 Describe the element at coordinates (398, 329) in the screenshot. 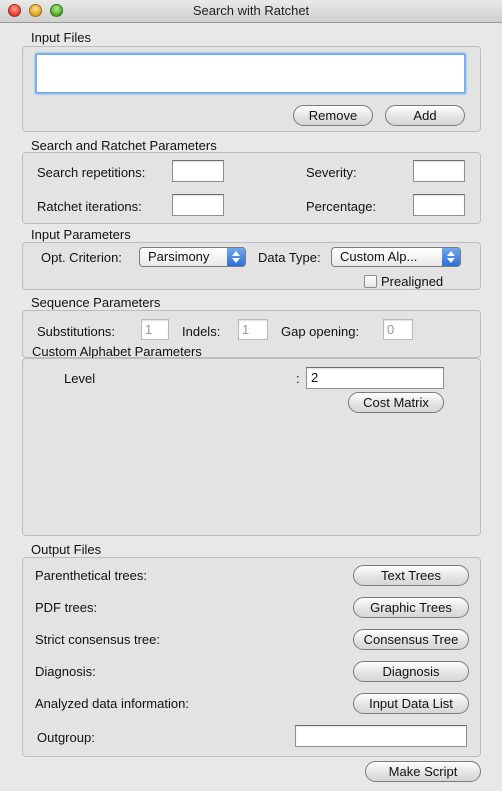

I see `gap-opening-input: 0` at that location.